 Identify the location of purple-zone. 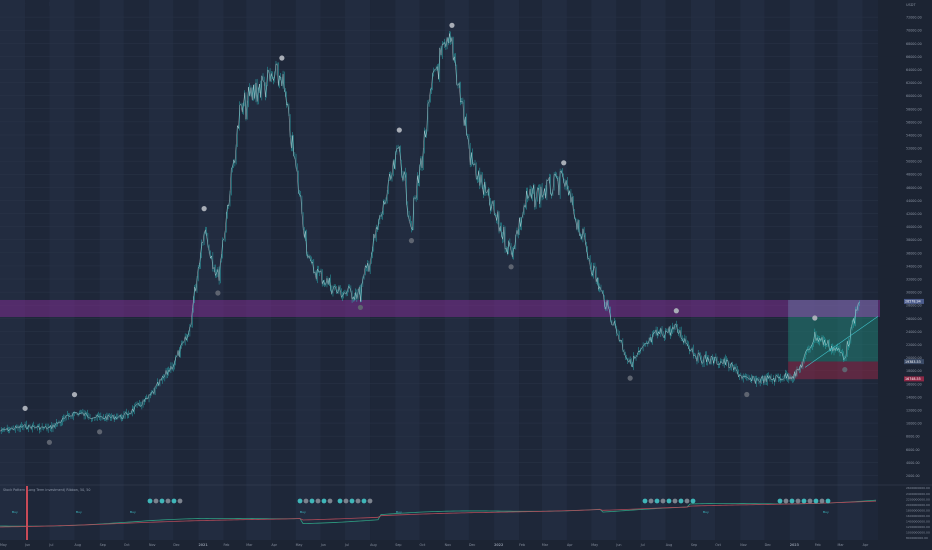
(440, 308).